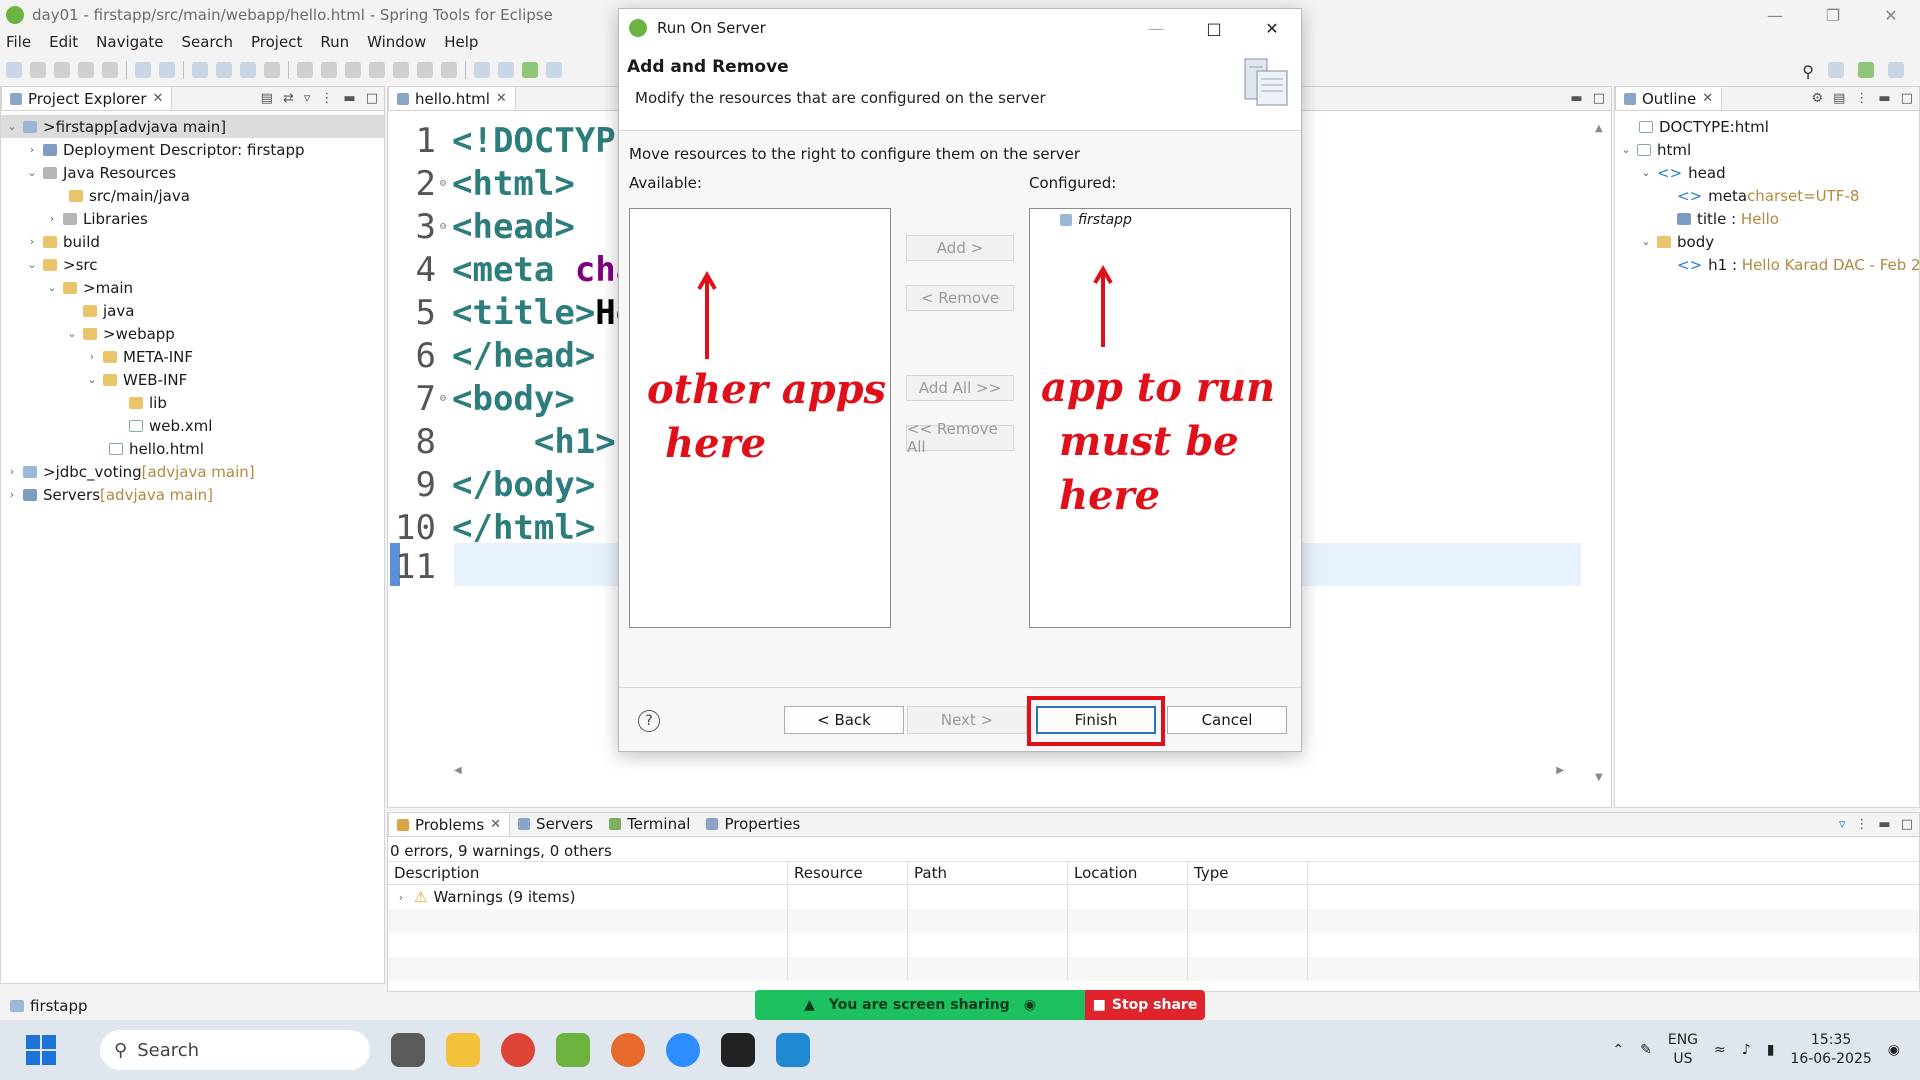 This screenshot has height=1080, width=1920. I want to click on tree-item-deployment-descriptor: › Deployment Descriptor: firstapp, so click(192, 149).